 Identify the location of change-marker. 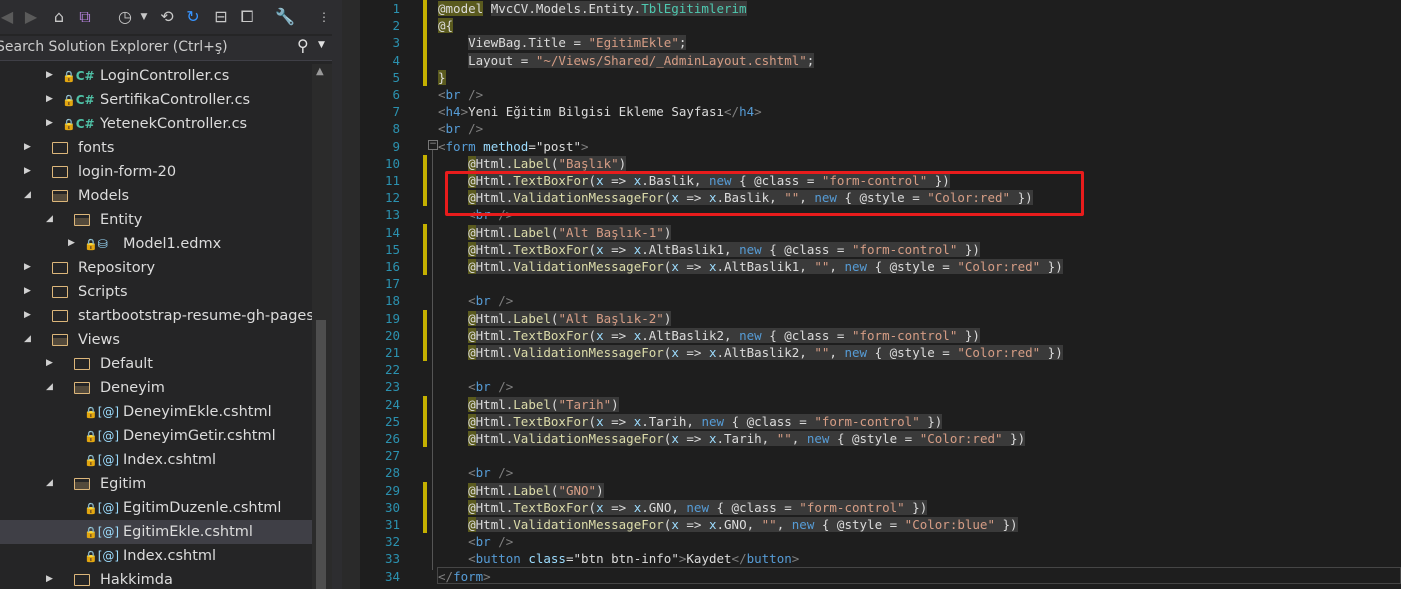
(425, 490).